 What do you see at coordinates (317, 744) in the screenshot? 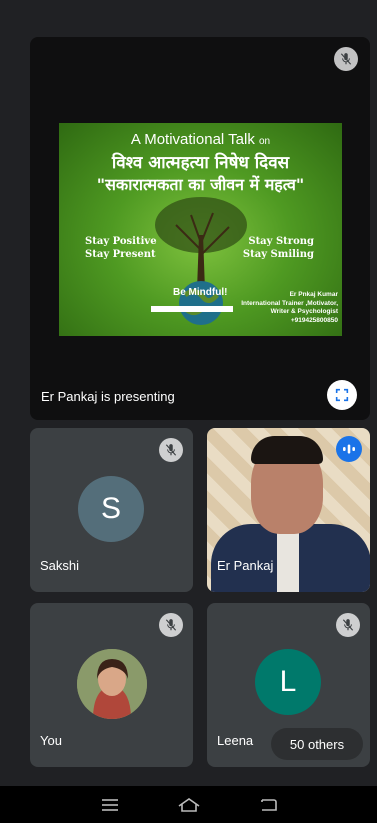
I see `others-button: 50 others` at bounding box center [317, 744].